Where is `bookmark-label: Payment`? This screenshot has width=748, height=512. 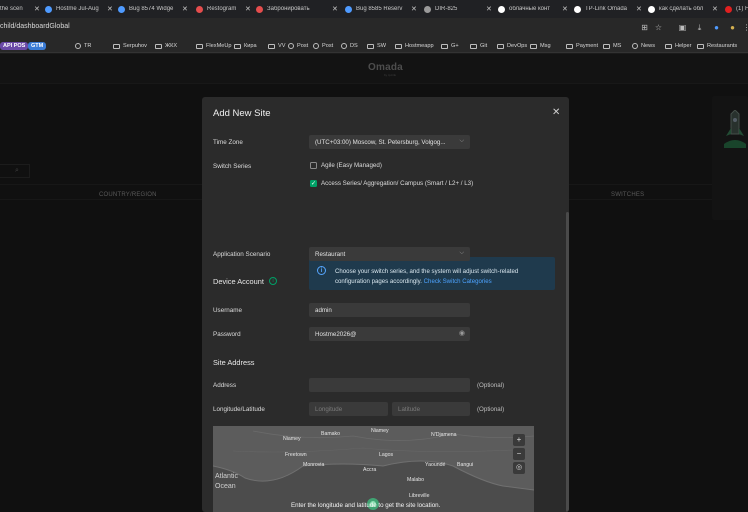 bookmark-label: Payment is located at coordinates (587, 46).